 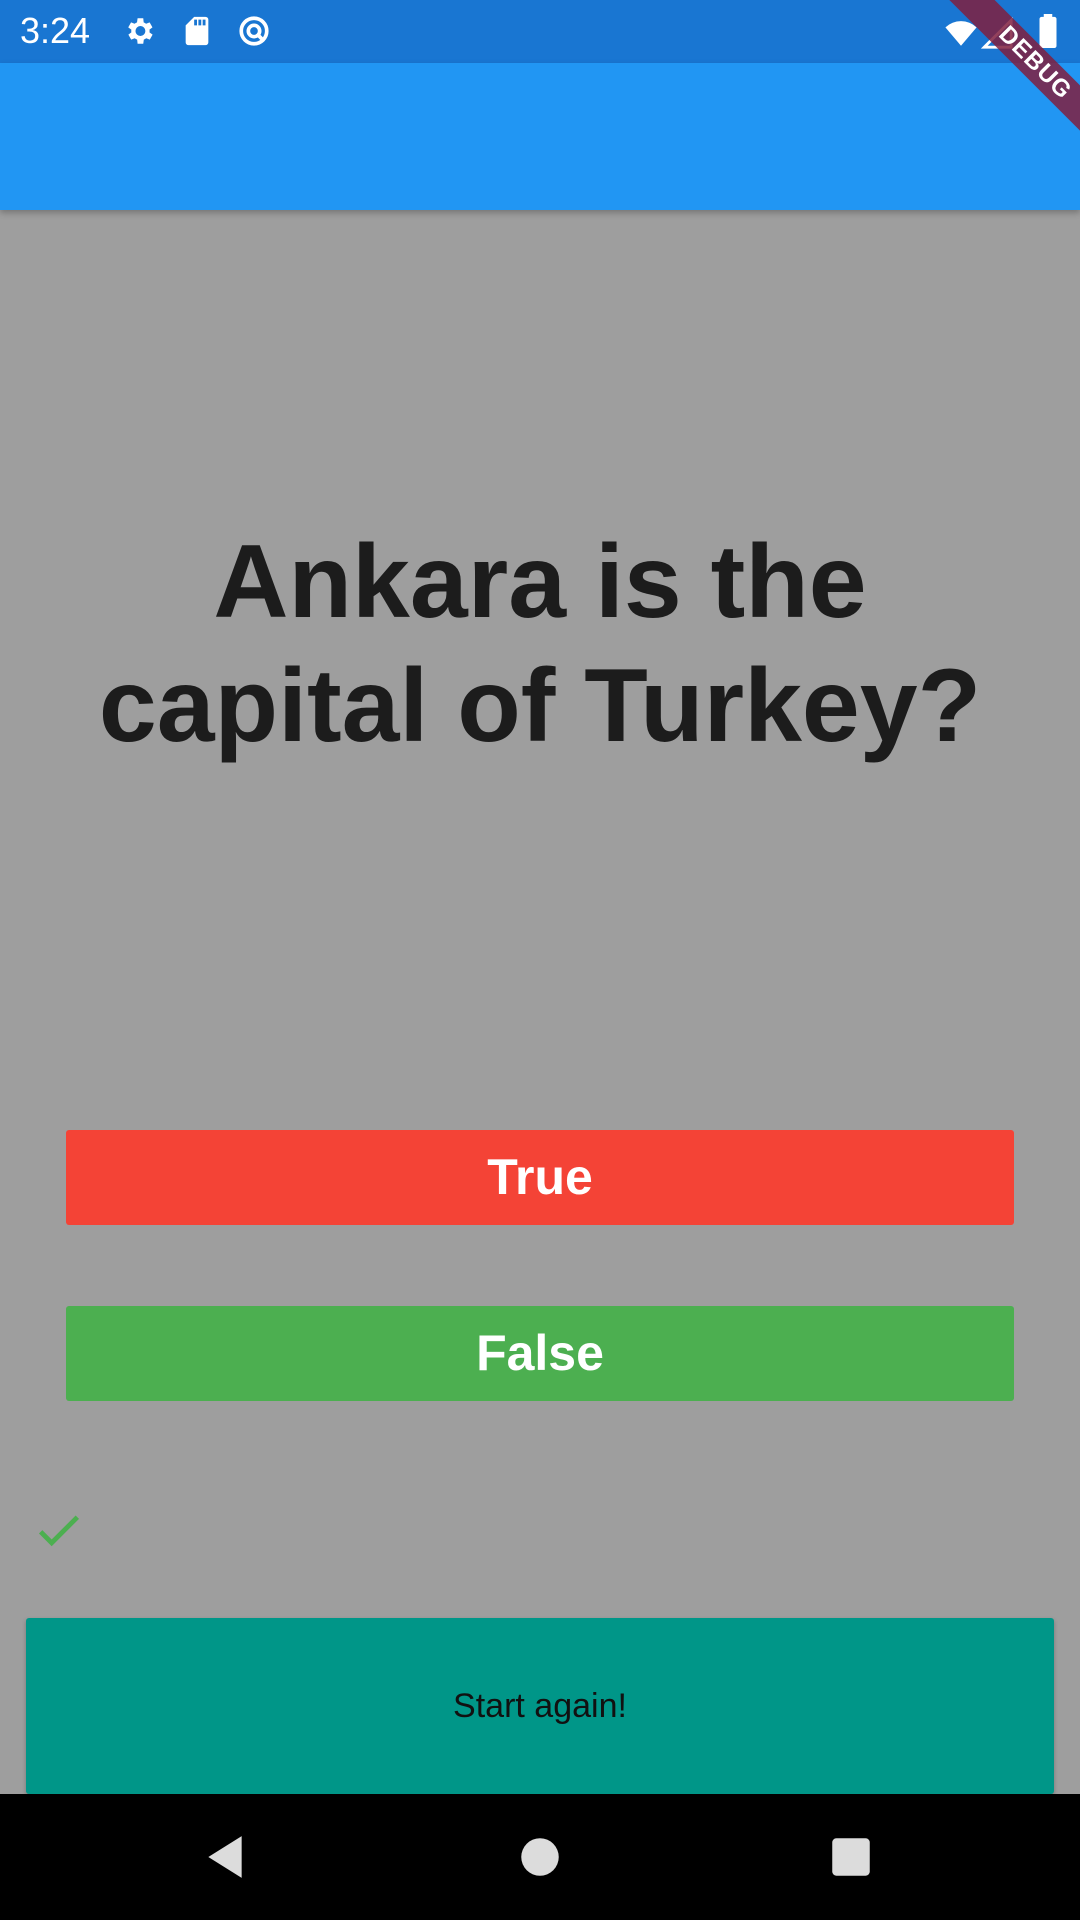 What do you see at coordinates (254, 31) in the screenshot?
I see `sync-icon` at bounding box center [254, 31].